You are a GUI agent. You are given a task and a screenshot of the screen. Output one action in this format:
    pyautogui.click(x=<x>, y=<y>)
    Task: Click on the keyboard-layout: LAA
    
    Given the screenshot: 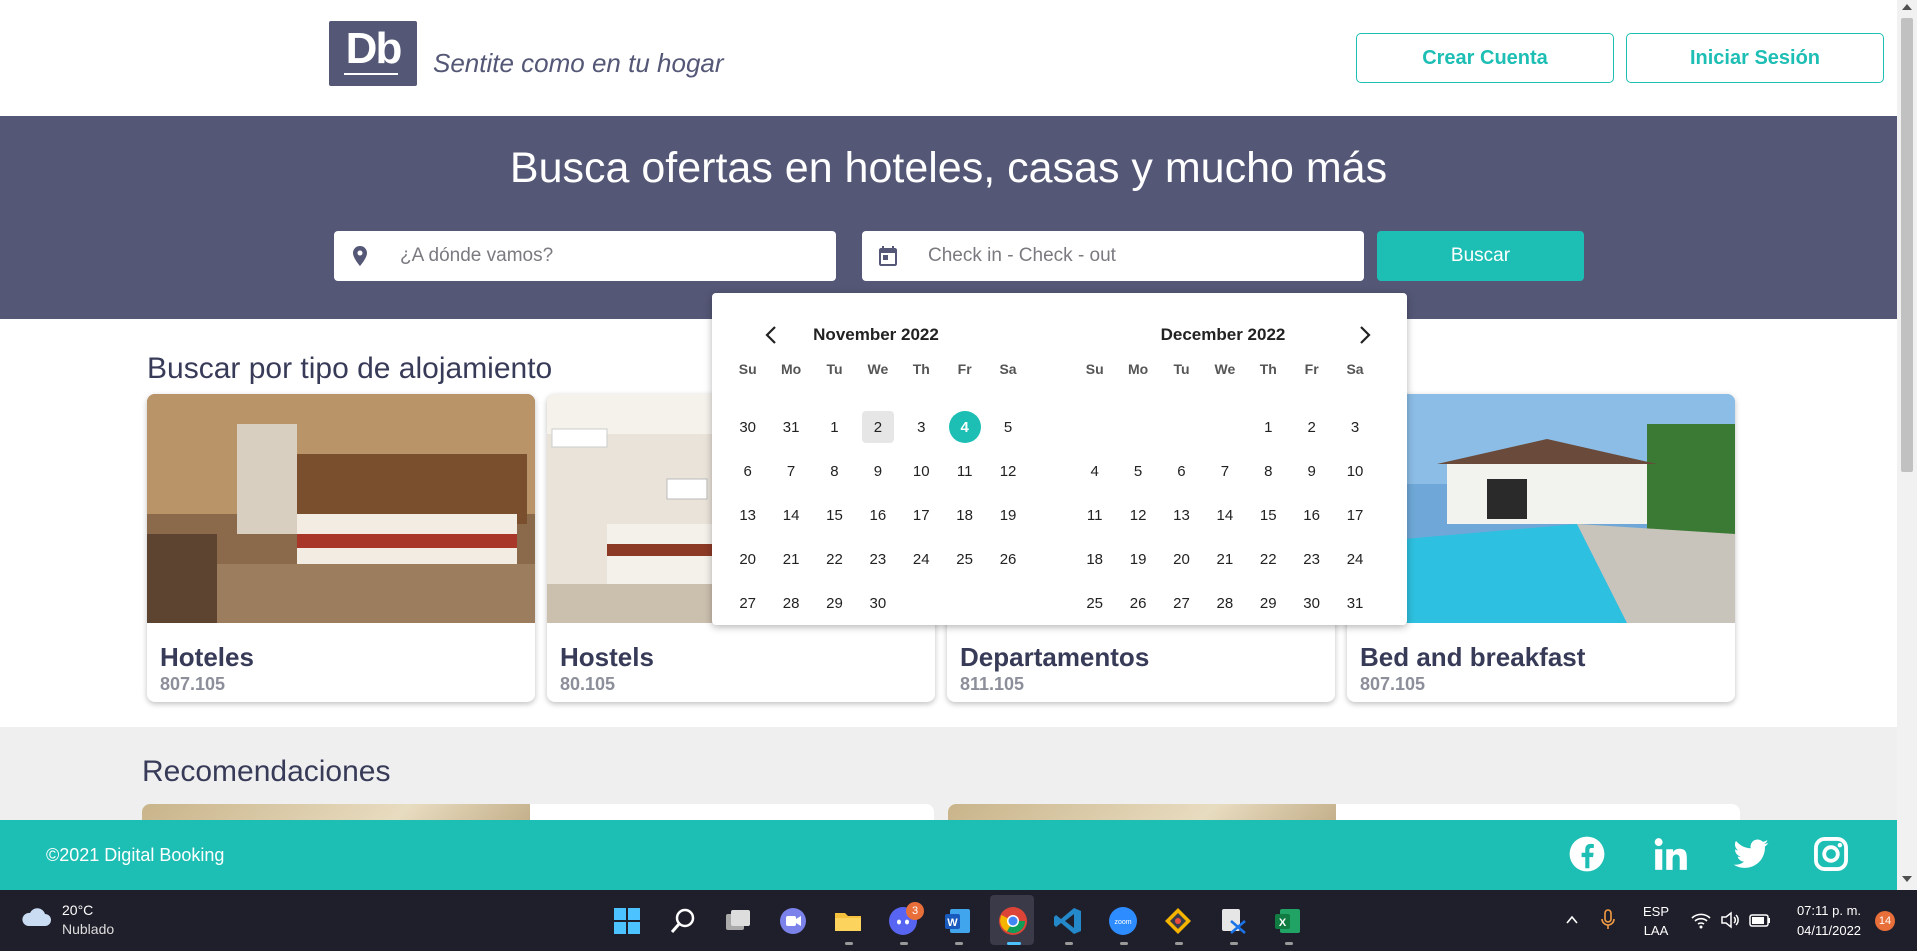 What is the action you would take?
    pyautogui.click(x=1656, y=930)
    